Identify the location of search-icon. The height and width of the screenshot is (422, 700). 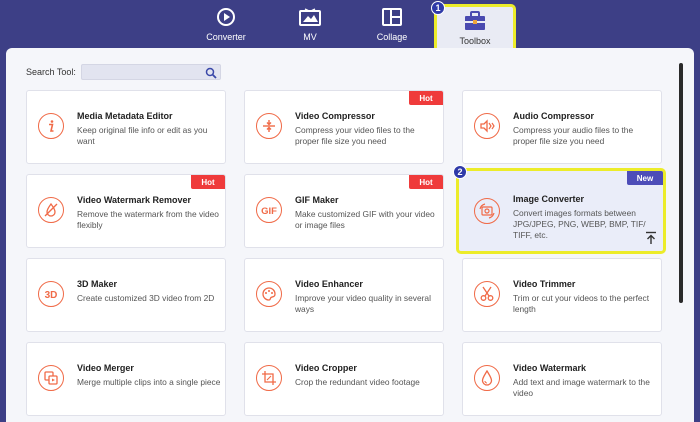
(211, 72).